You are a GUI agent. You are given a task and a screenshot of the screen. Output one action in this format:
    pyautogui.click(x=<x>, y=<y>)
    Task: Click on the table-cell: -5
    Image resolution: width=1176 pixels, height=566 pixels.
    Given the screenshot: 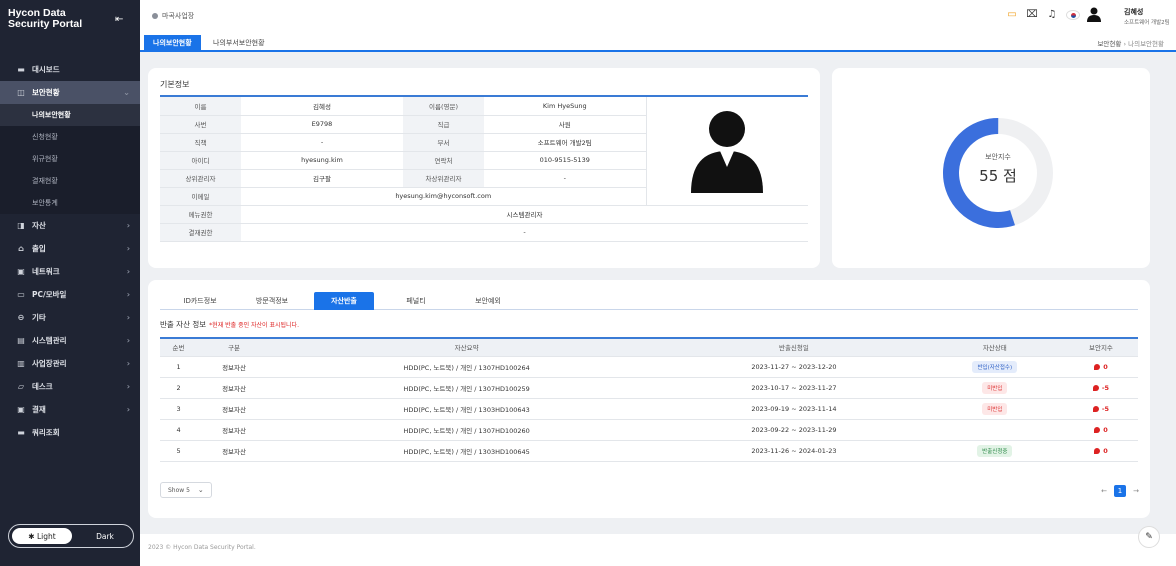 What is the action you would take?
    pyautogui.click(x=1100, y=388)
    